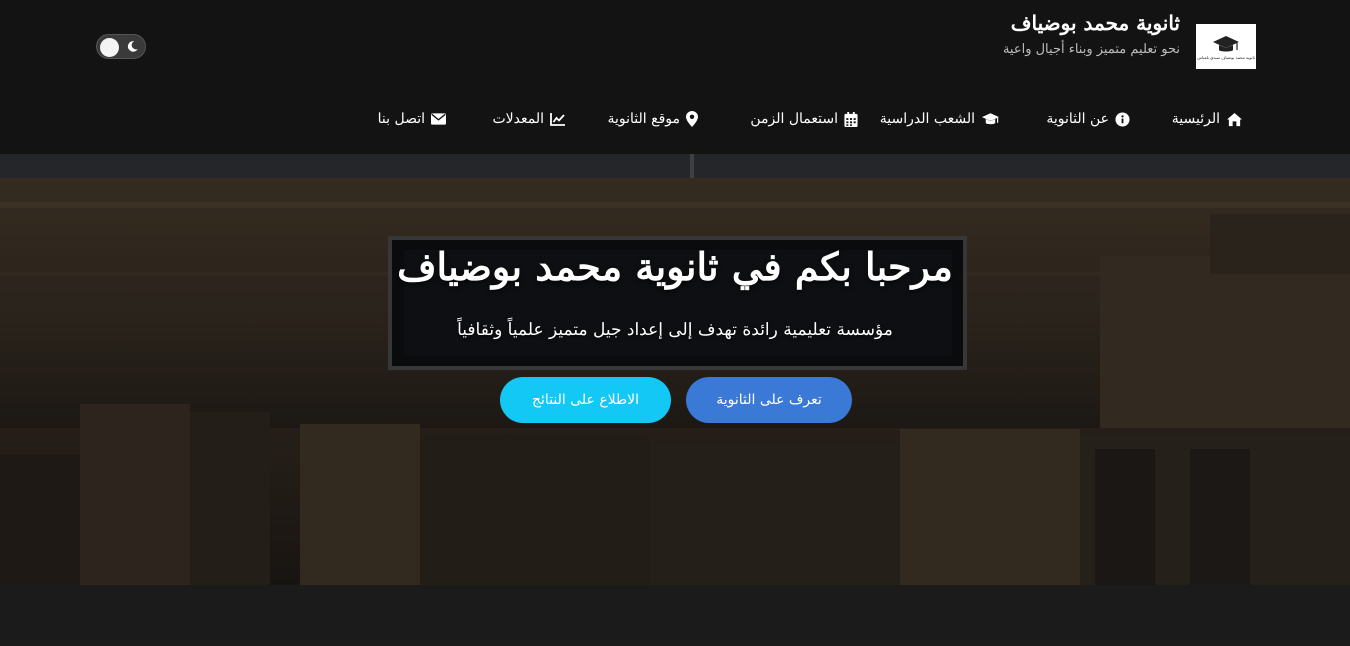 The width and height of the screenshot is (1350, 646). Describe the element at coordinates (675, 615) in the screenshot. I see `page-content-area` at that location.